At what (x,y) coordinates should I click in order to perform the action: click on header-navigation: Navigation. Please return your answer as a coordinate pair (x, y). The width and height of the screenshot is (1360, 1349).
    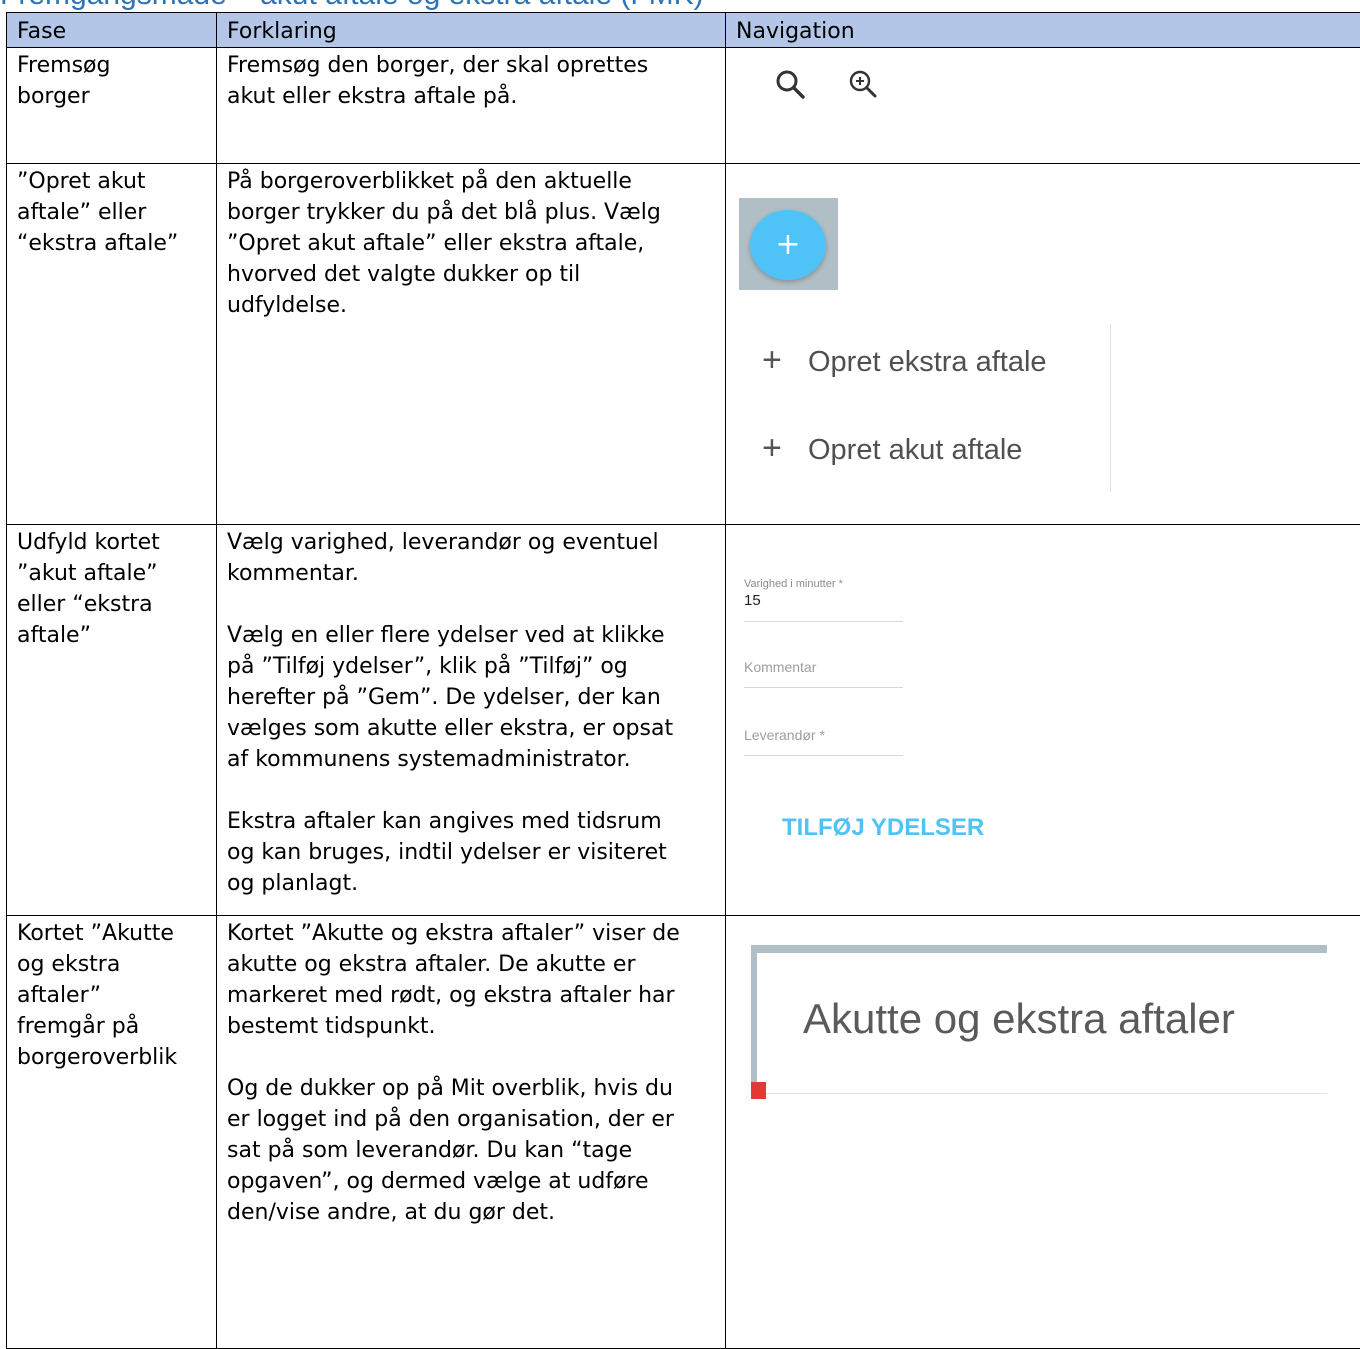
    Looking at the image, I should click on (1043, 30).